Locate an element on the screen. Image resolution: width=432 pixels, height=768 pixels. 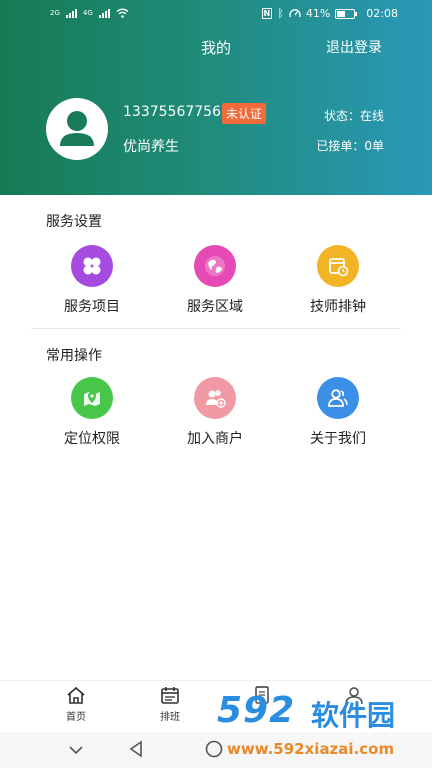
logout-button: 退出登录 is located at coordinates (354, 47).